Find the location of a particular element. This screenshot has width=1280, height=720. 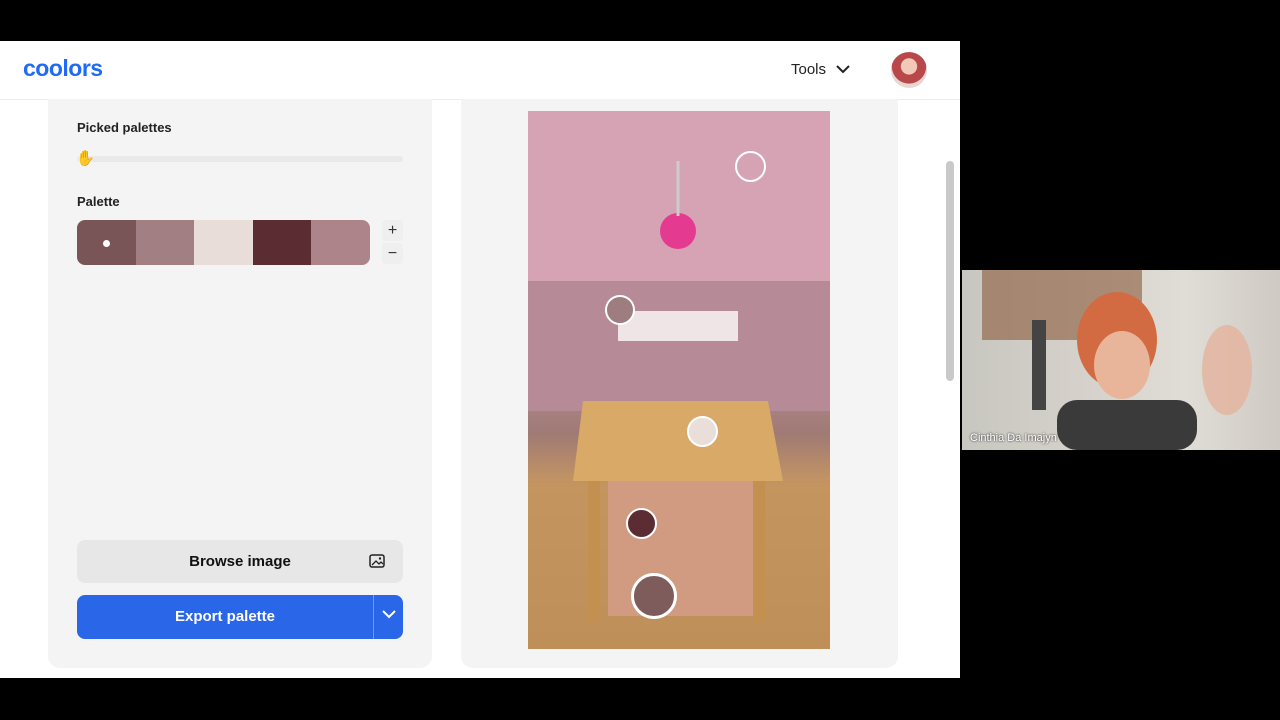

browse-image-button: Browse image is located at coordinates (240, 561).